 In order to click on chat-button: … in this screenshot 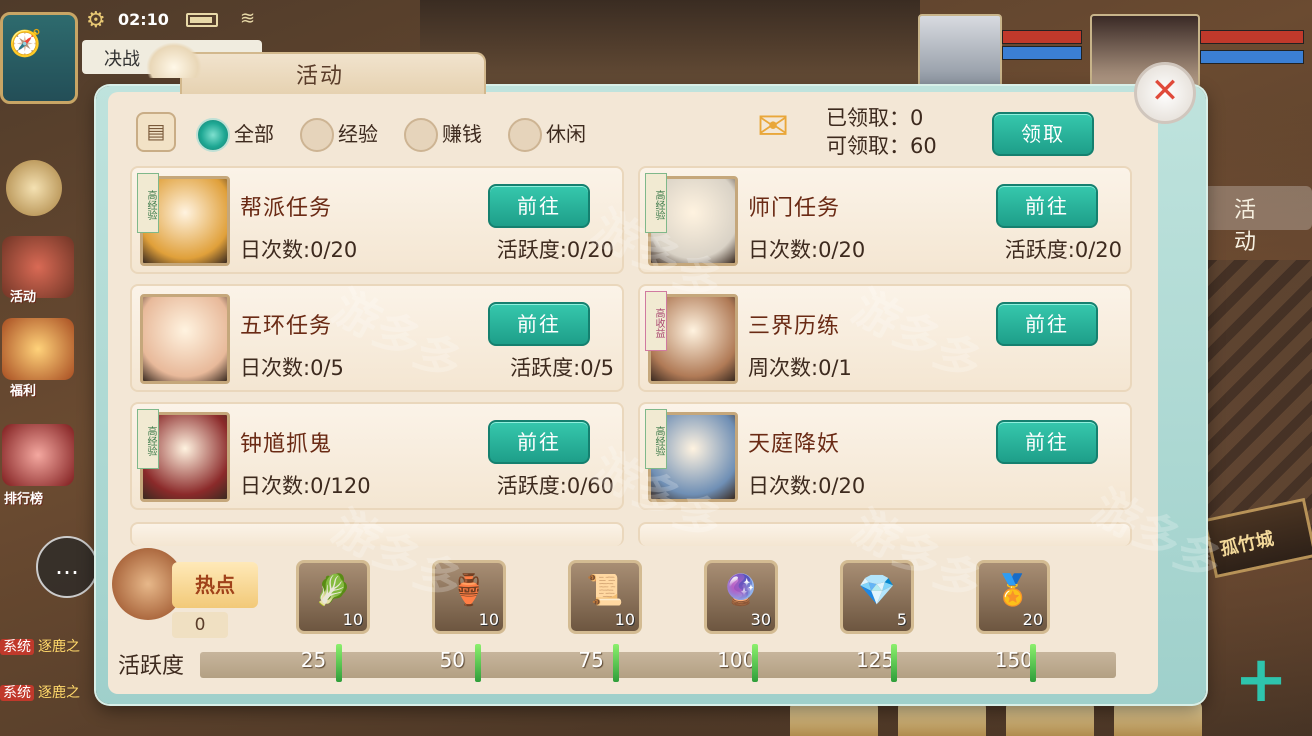, I will do `click(67, 567)`.